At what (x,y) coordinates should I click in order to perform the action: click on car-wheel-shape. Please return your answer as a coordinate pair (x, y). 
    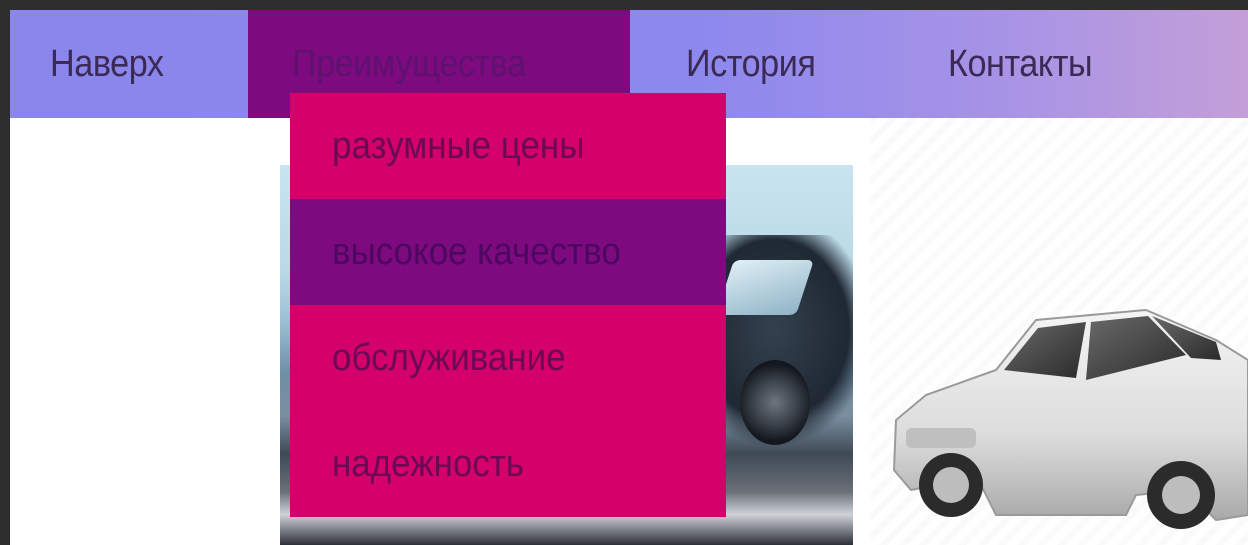
    Looking at the image, I should click on (775, 402).